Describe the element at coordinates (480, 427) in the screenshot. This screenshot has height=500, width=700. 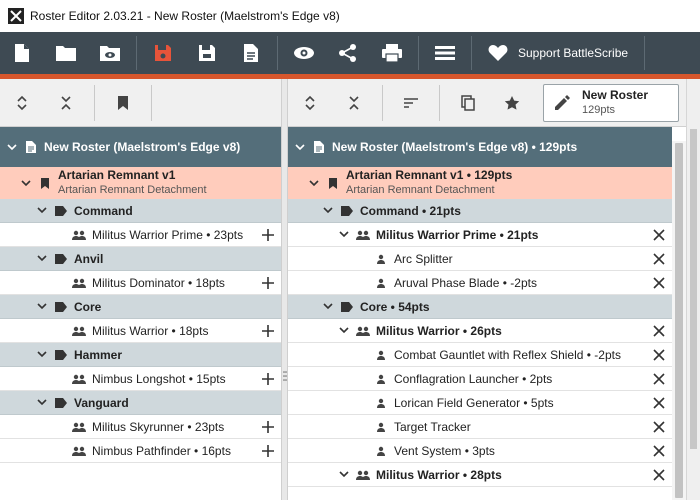
I see `upgrade-row: Target Tracker` at that location.